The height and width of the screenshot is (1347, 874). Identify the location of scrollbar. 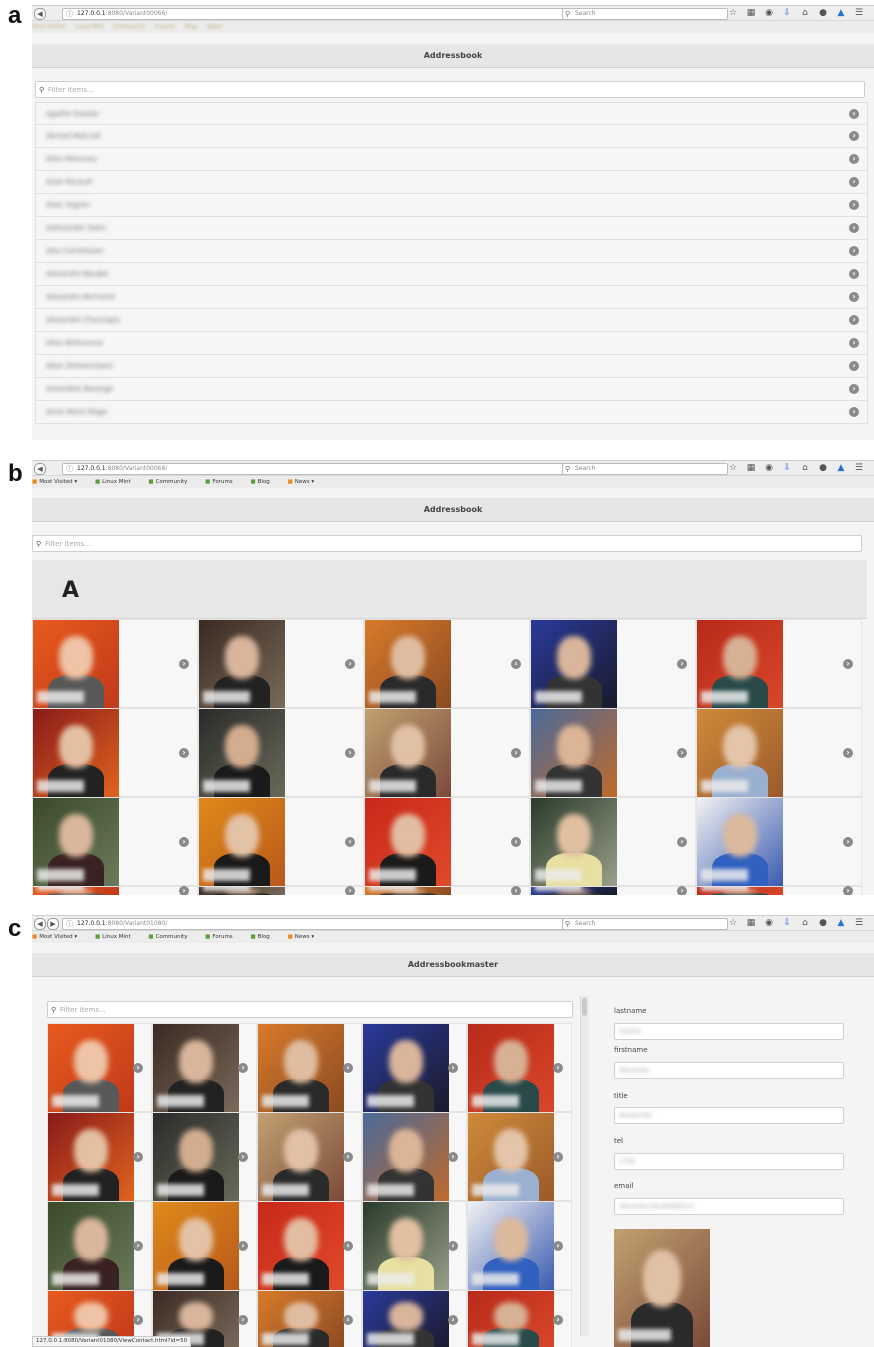
(584, 1166).